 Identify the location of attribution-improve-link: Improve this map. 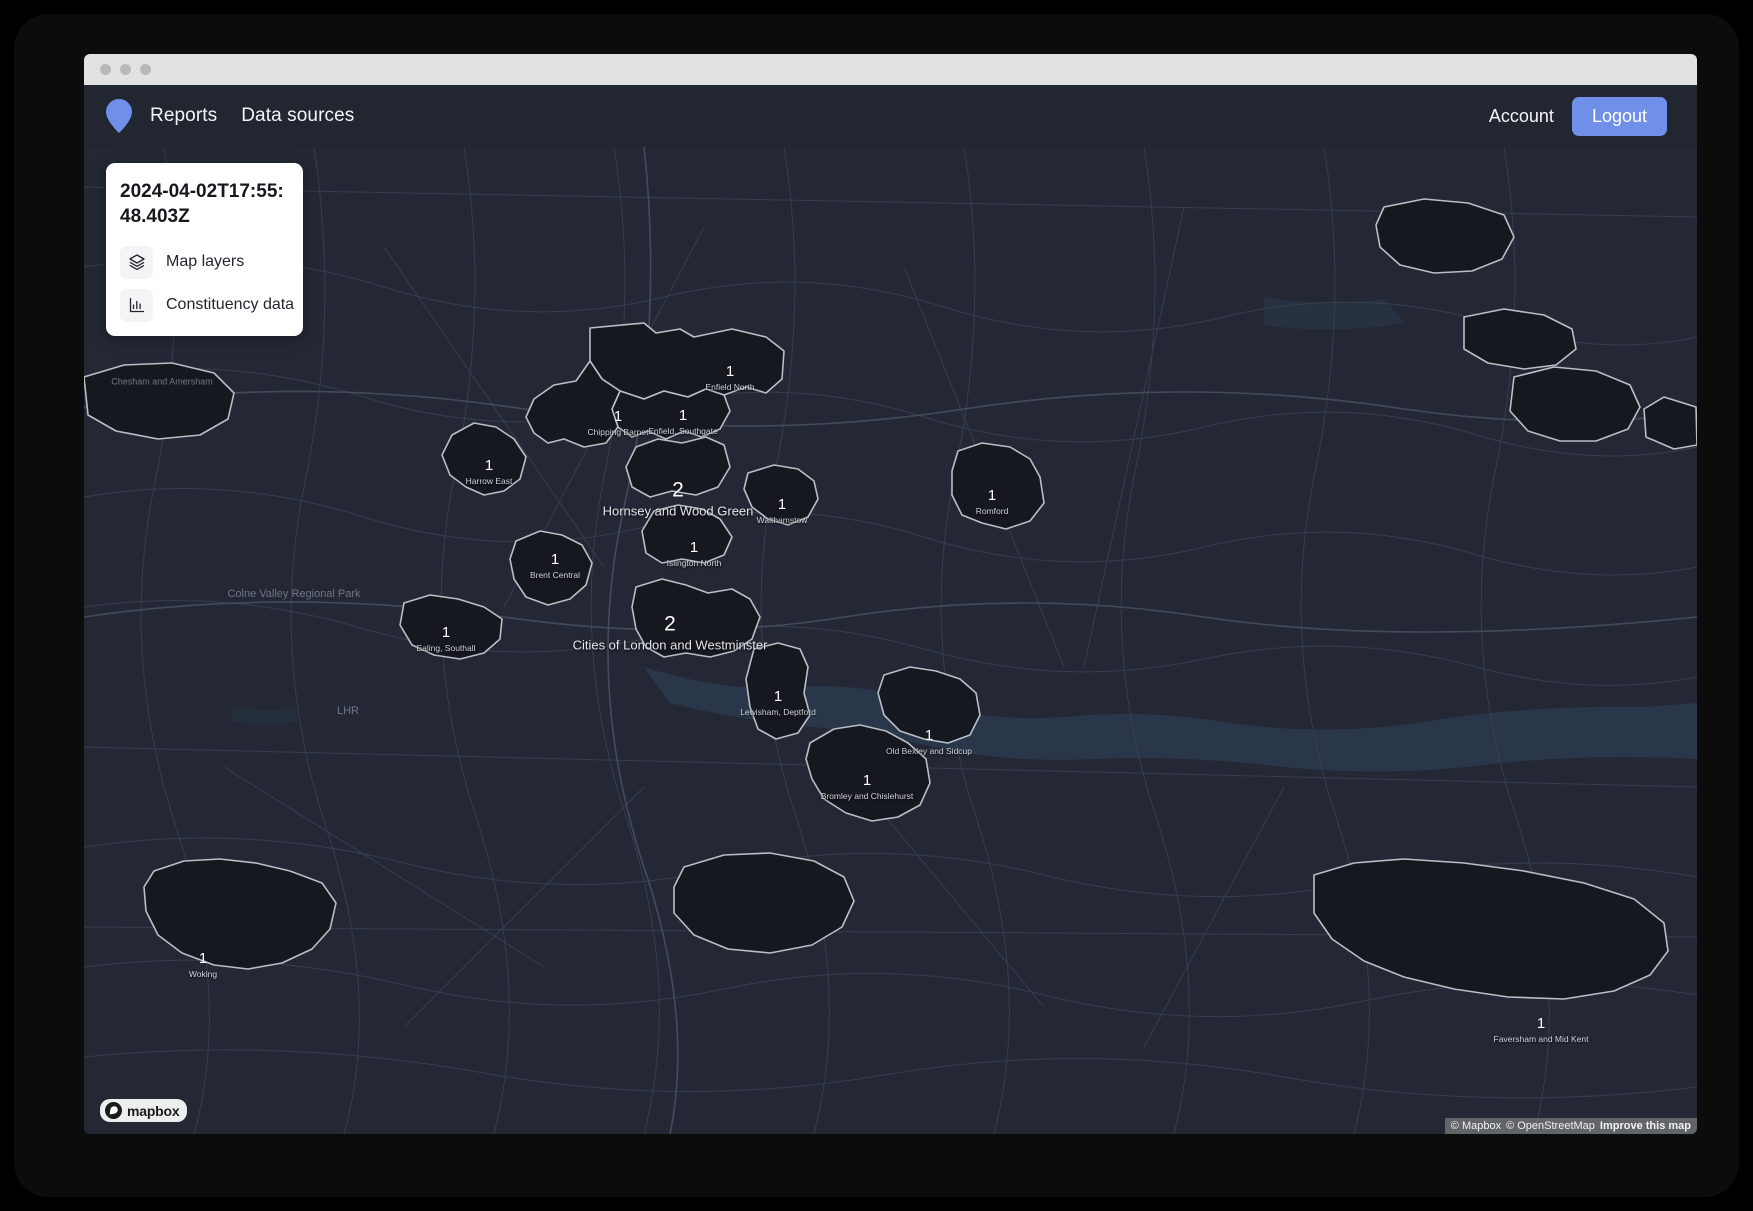
(1645, 1126).